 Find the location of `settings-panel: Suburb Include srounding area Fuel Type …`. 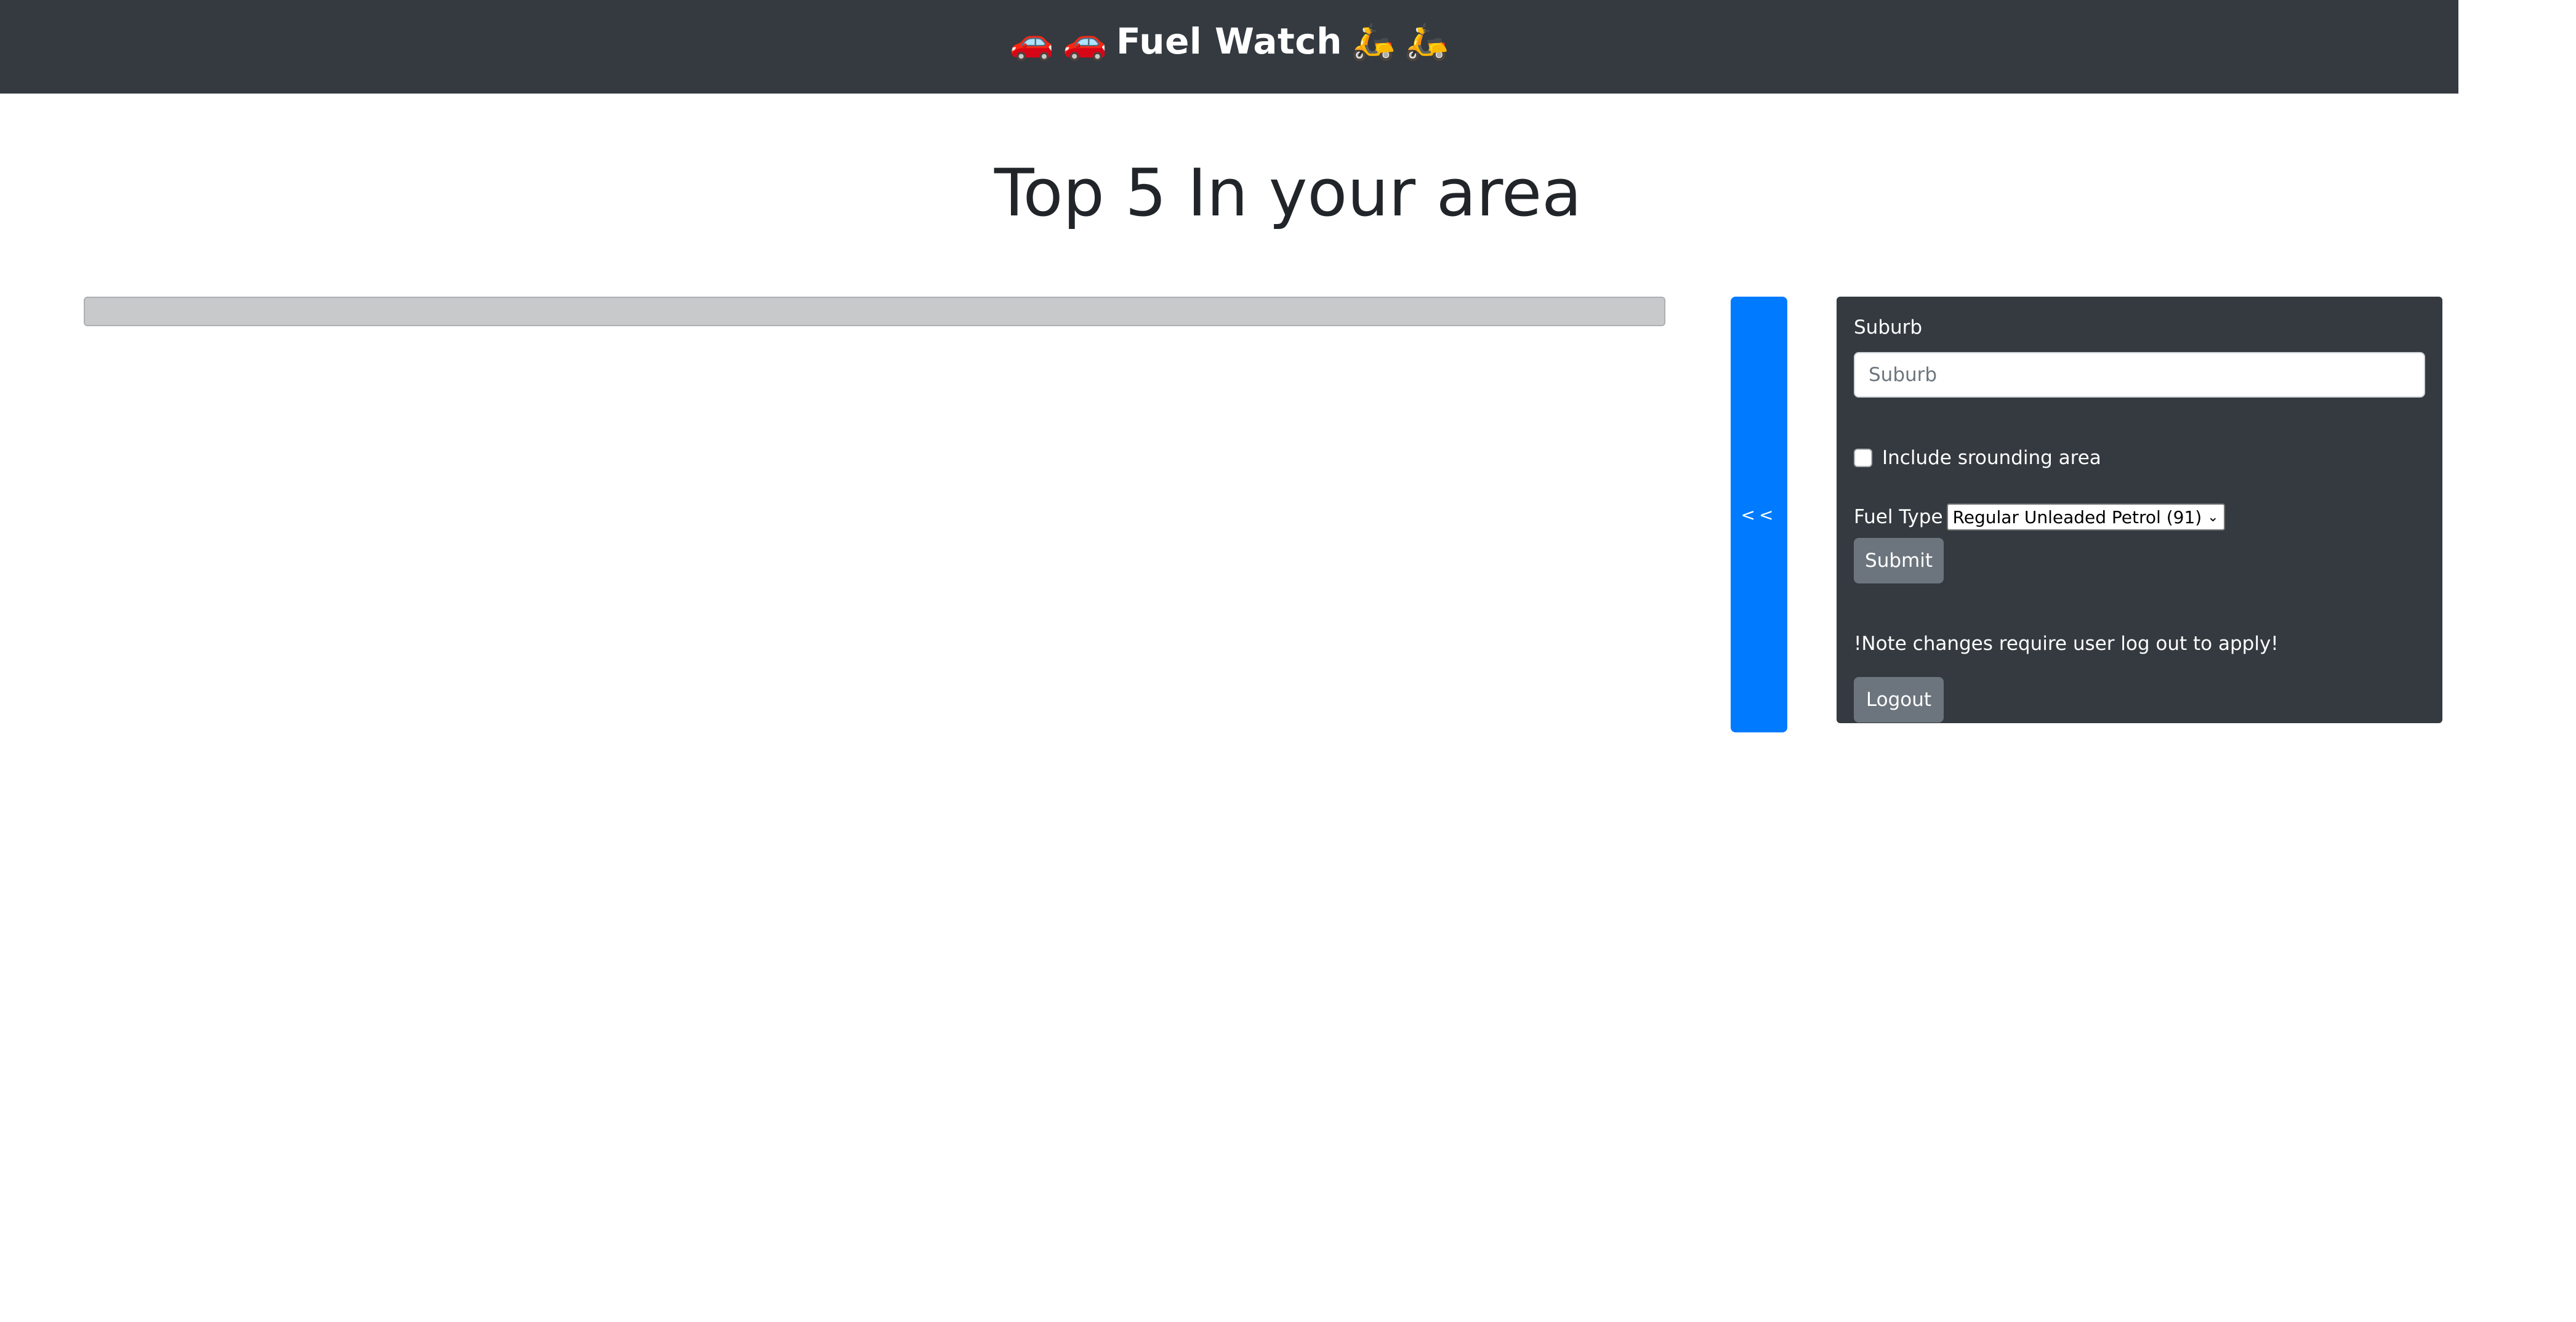

settings-panel: Suburb Include srounding area Fuel Type … is located at coordinates (2139, 510).